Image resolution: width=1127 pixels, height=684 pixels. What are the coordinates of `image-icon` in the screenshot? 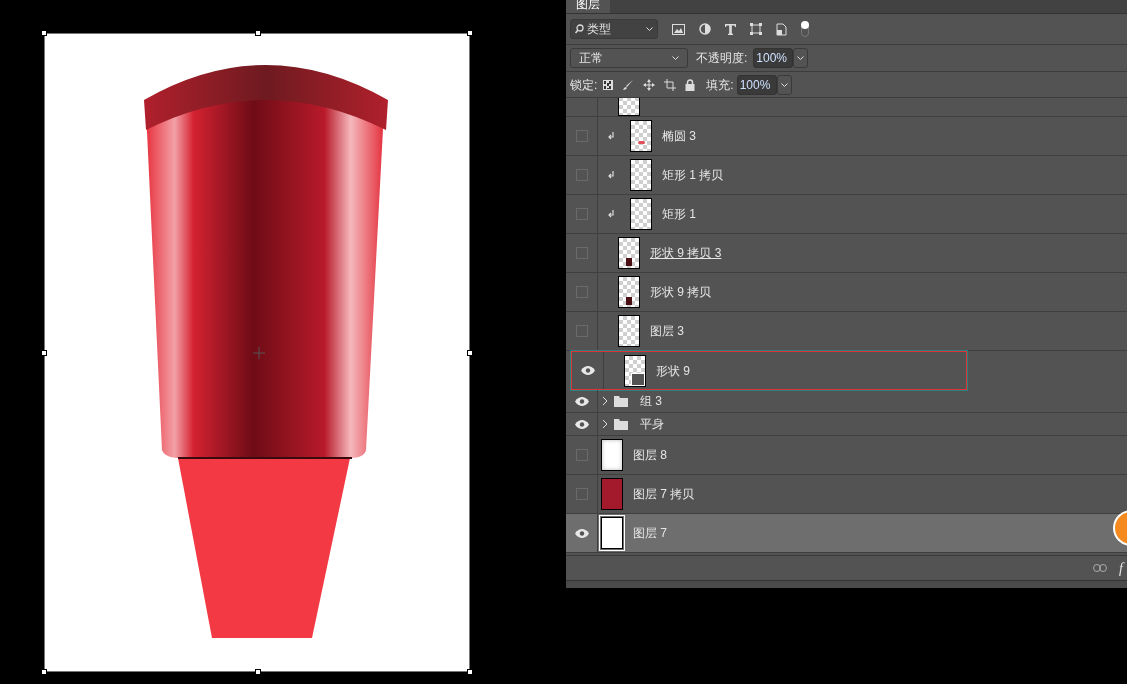 It's located at (678, 29).